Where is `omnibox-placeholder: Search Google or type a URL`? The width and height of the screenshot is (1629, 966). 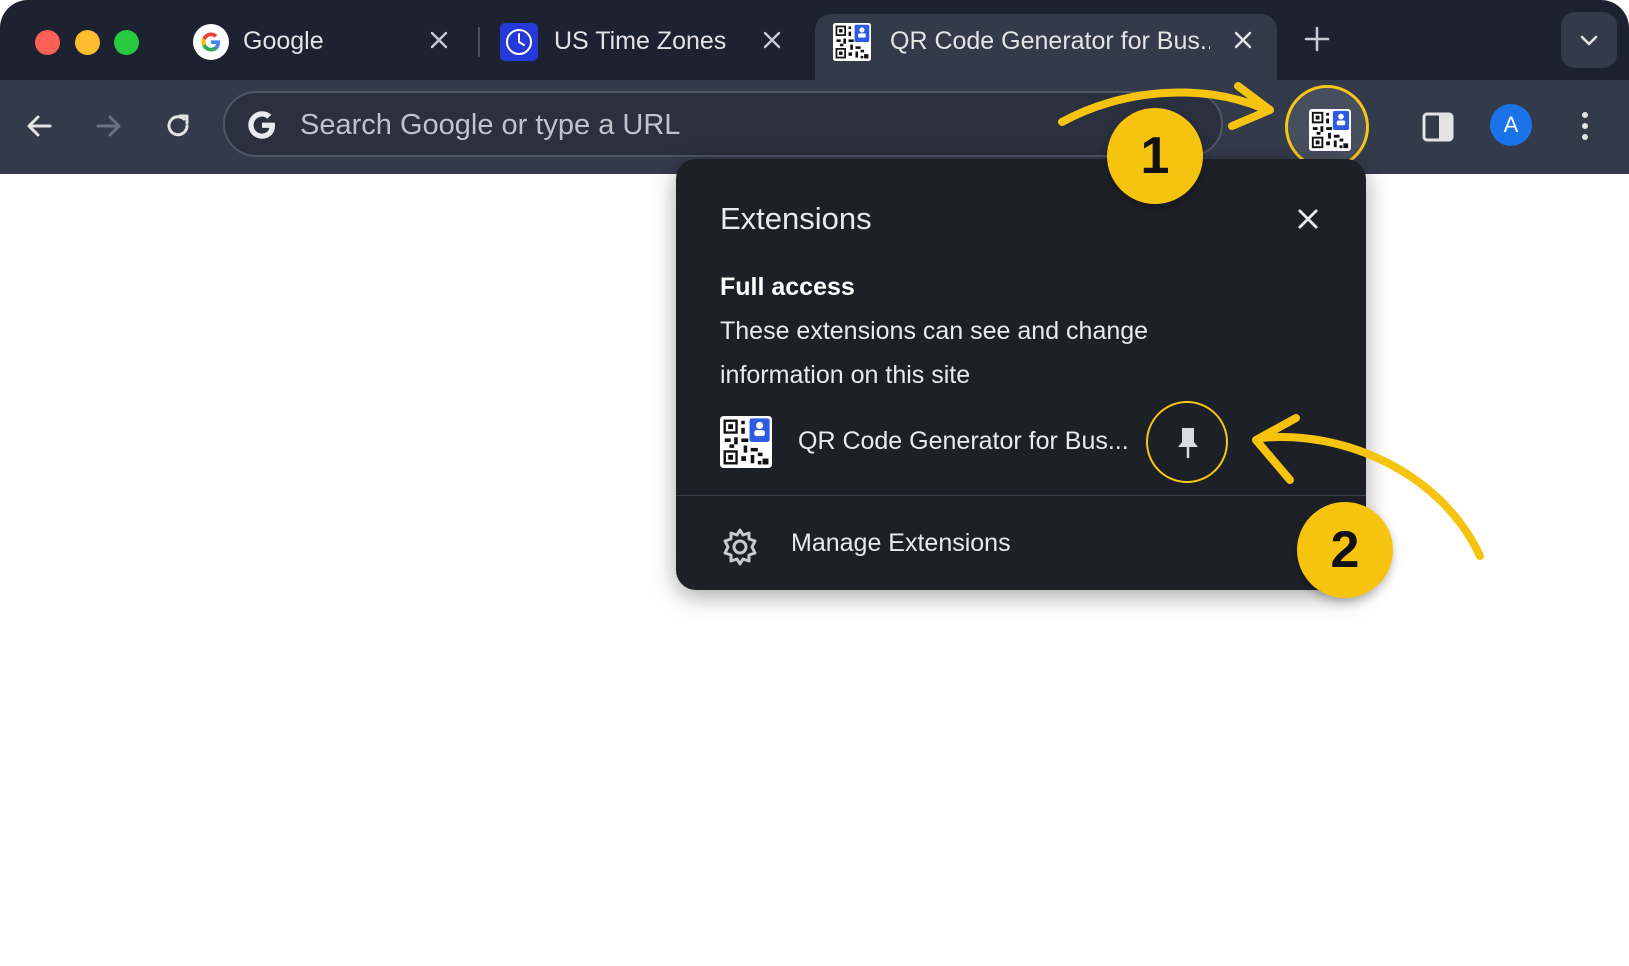 omnibox-placeholder: Search Google or type a URL is located at coordinates (490, 125).